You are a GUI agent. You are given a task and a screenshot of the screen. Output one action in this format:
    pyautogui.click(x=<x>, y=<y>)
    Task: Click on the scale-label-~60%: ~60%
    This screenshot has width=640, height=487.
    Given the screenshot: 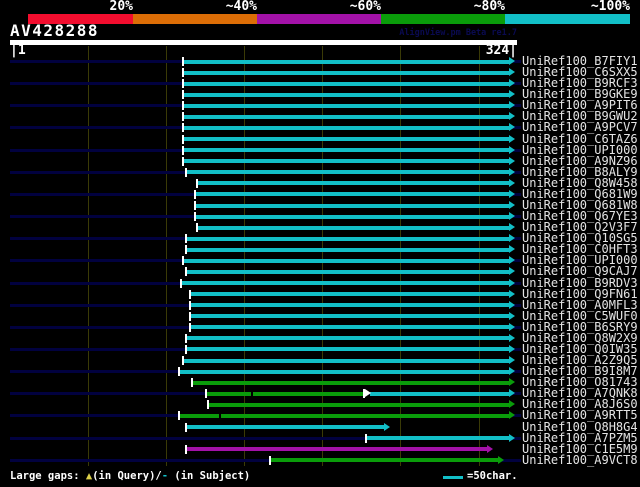 What is the action you would take?
    pyautogui.click(x=365, y=7)
    